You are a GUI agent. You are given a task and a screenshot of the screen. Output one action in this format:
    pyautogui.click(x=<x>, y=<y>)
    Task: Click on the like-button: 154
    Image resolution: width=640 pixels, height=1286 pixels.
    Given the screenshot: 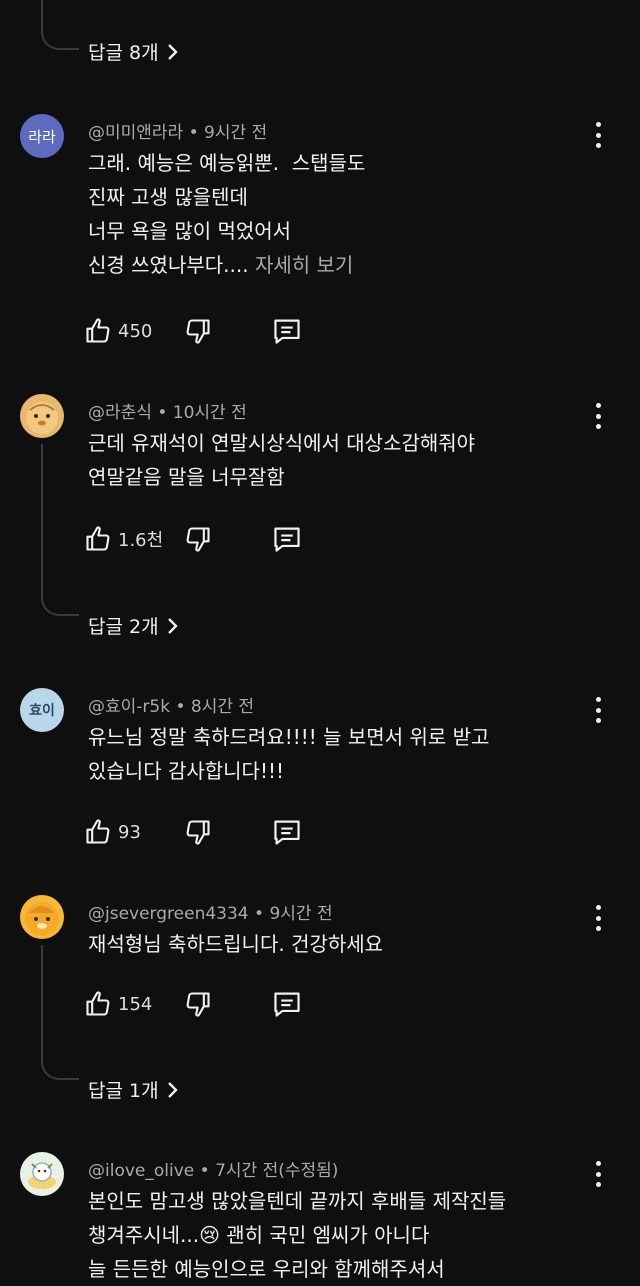 What is the action you would take?
    pyautogui.click(x=134, y=1004)
    